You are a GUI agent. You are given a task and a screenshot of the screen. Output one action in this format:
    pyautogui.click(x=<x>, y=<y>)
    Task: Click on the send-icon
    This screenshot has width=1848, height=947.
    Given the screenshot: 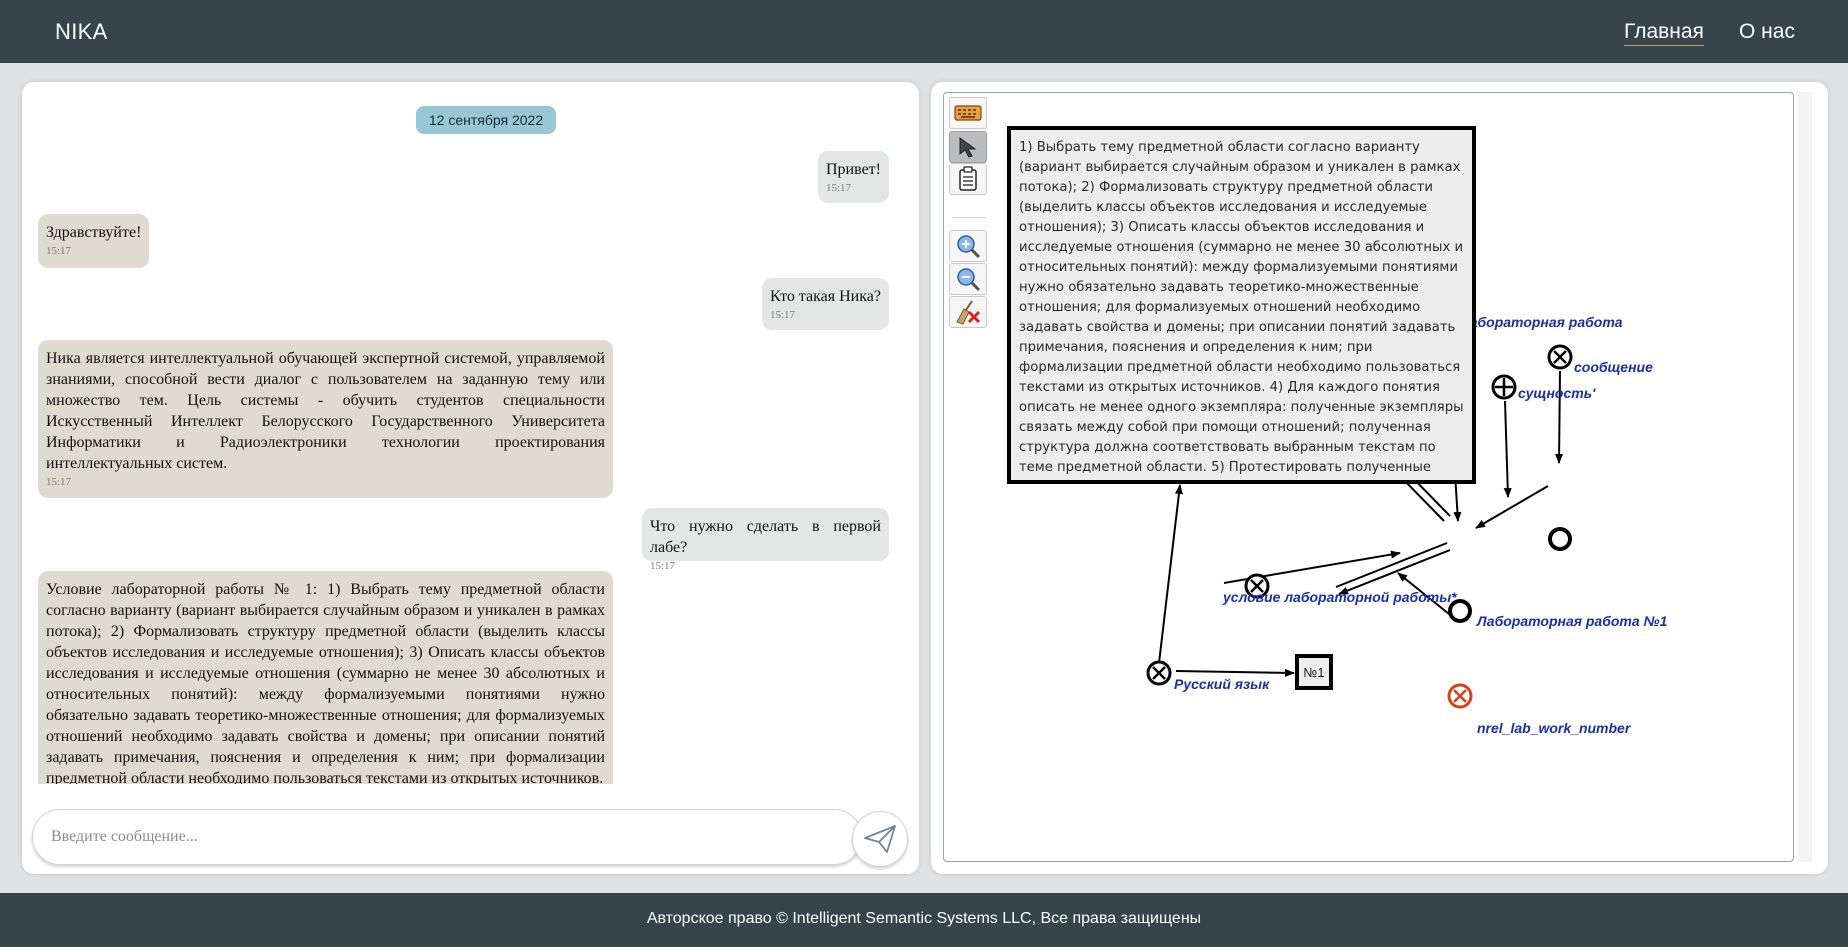 What is the action you would take?
    pyautogui.click(x=880, y=839)
    